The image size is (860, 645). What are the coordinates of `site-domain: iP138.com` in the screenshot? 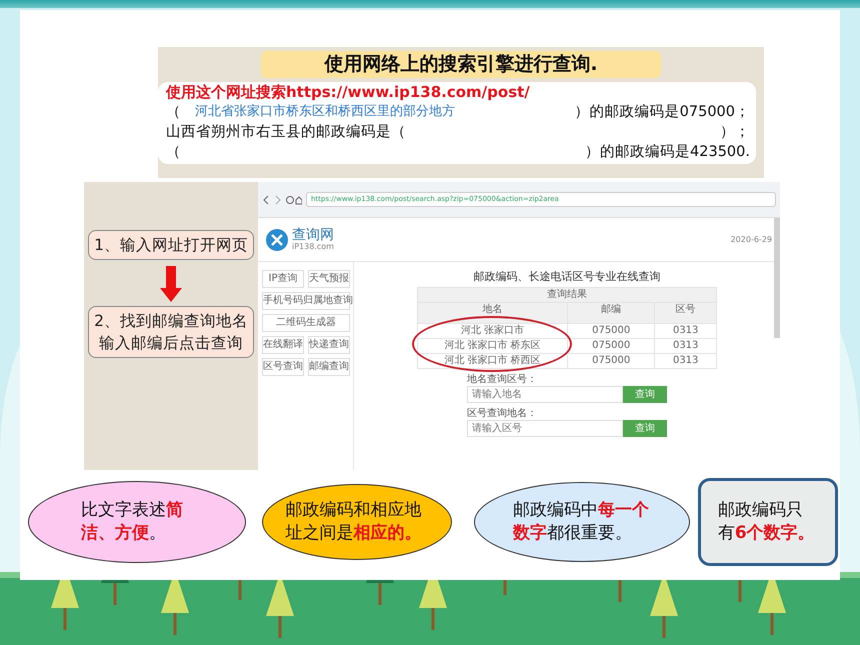 It's located at (313, 247).